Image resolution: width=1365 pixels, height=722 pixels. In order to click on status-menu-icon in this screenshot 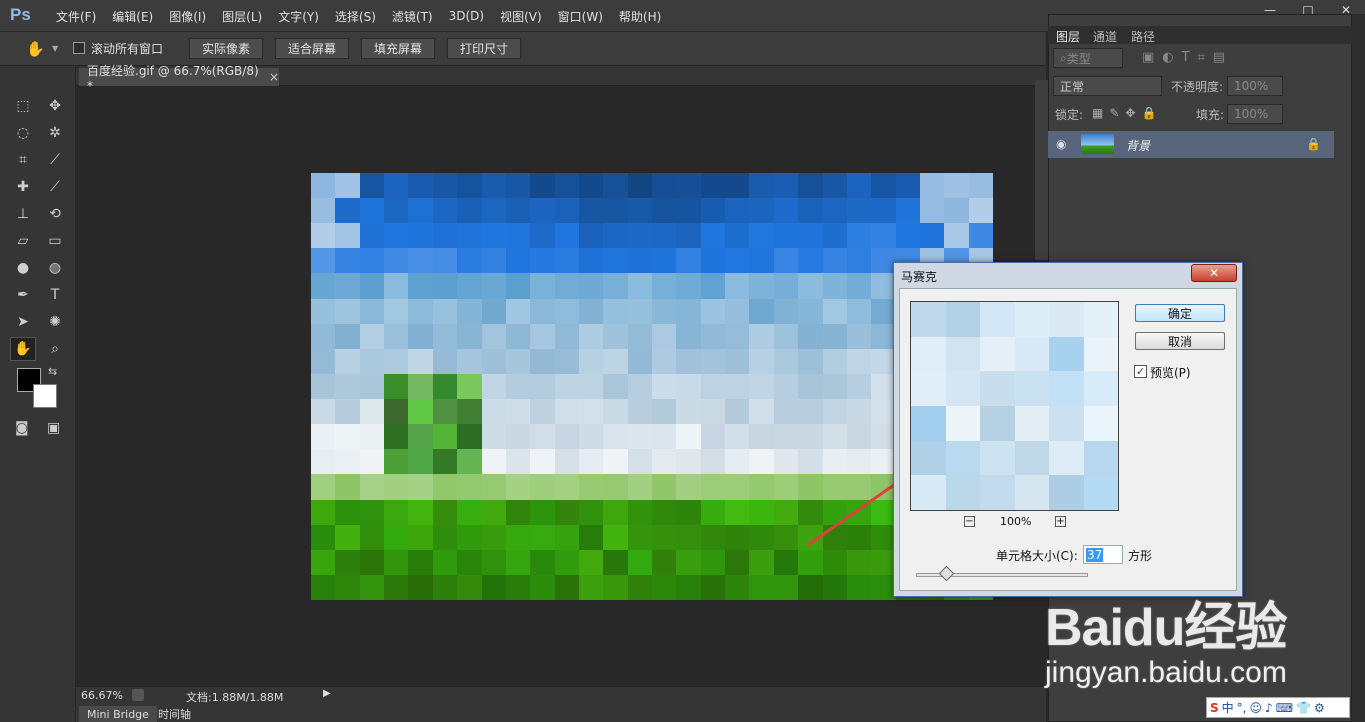, I will do `click(138, 695)`.